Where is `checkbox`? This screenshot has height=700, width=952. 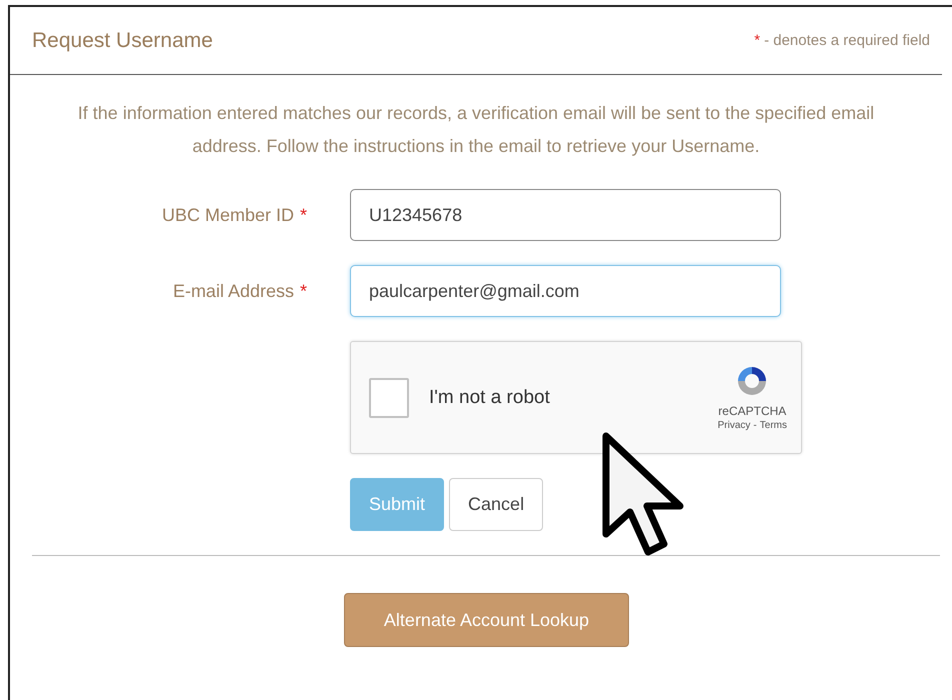 checkbox is located at coordinates (389, 398).